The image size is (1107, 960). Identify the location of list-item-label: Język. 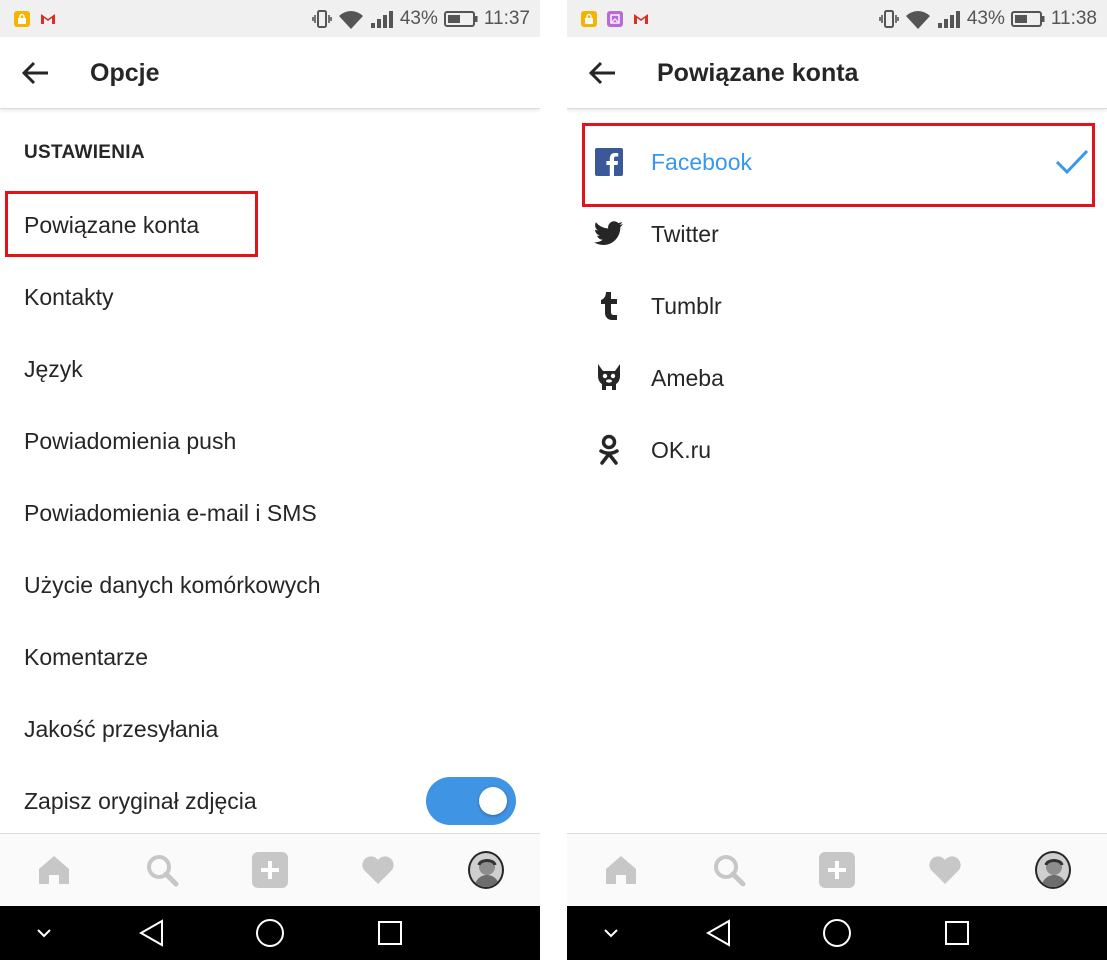
(53, 368).